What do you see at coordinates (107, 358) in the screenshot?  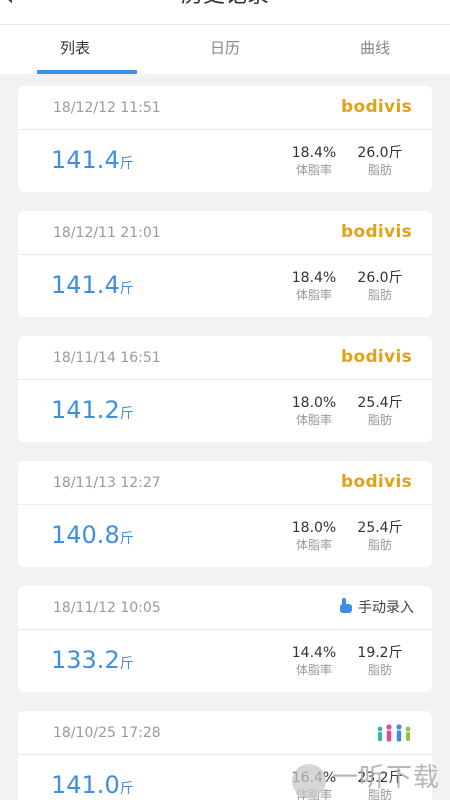 I see `record-date: 18/11/14 16:51` at bounding box center [107, 358].